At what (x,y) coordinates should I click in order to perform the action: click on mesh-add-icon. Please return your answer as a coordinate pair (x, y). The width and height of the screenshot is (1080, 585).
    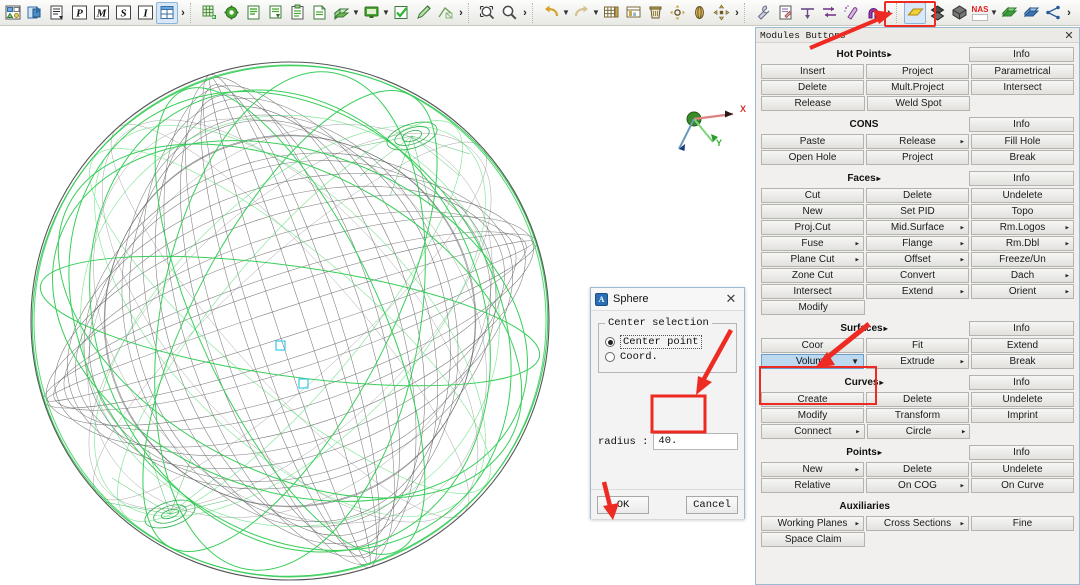
    Looking at the image, I should click on (209, 13).